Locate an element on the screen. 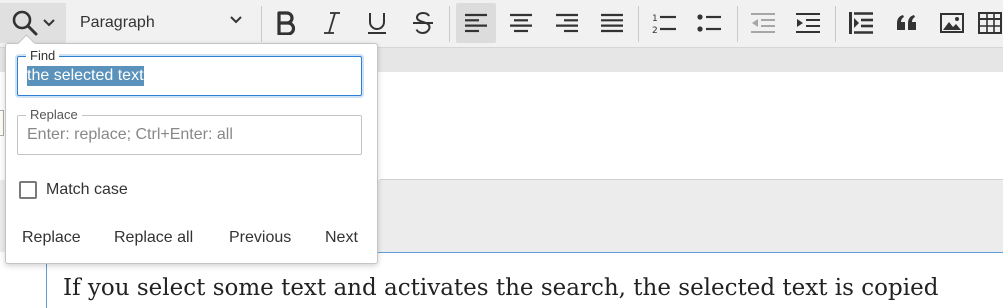  replace-all-button: Replace all is located at coordinates (153, 238).